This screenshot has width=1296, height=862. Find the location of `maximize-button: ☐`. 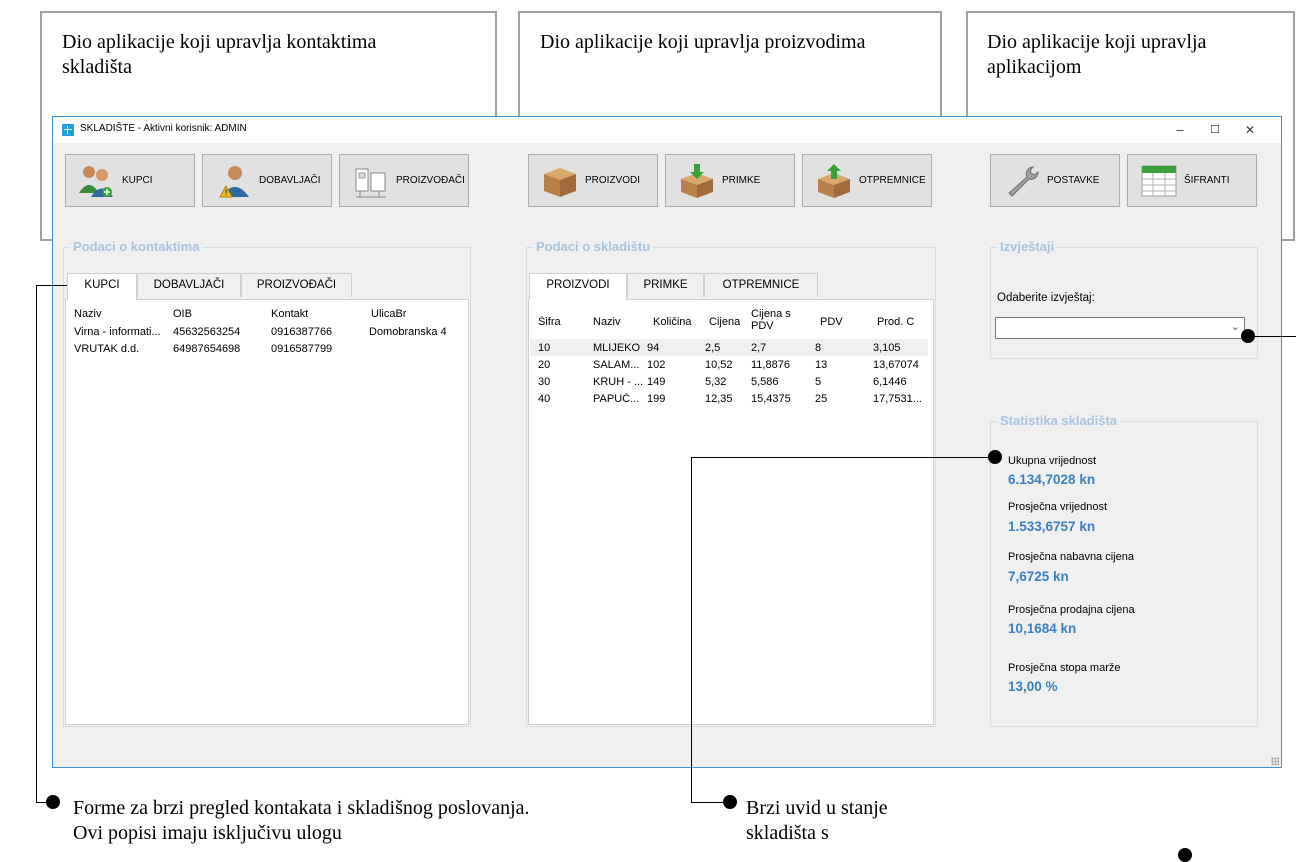

maximize-button: ☐ is located at coordinates (1215, 130).